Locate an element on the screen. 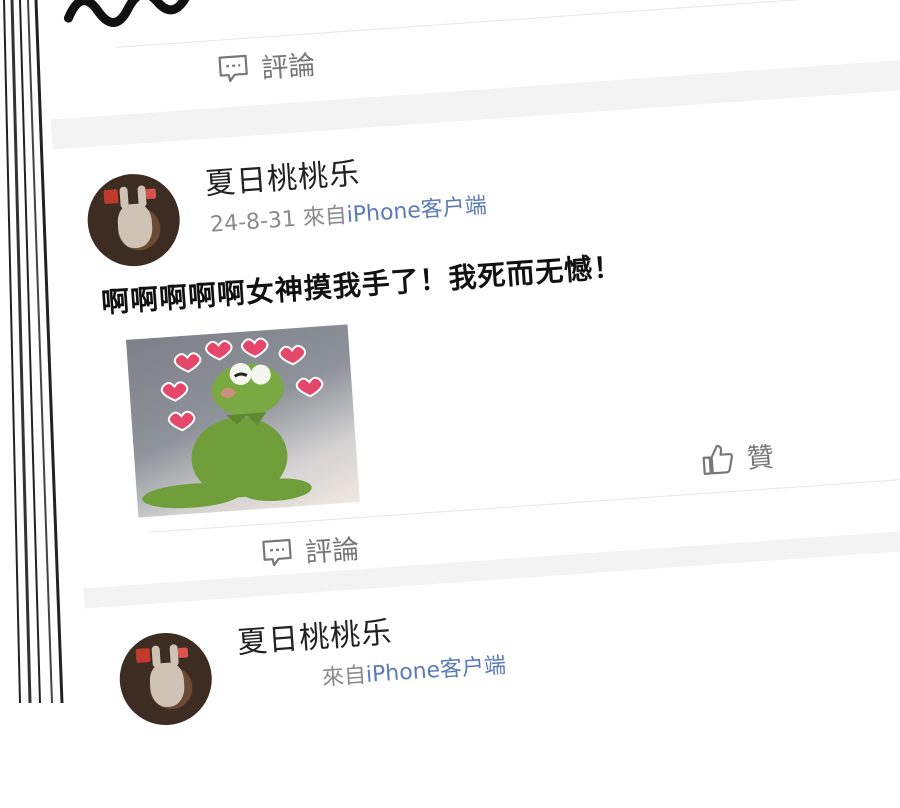 The width and height of the screenshot is (900, 808). kermit-hearts-image is located at coordinates (233, 423).